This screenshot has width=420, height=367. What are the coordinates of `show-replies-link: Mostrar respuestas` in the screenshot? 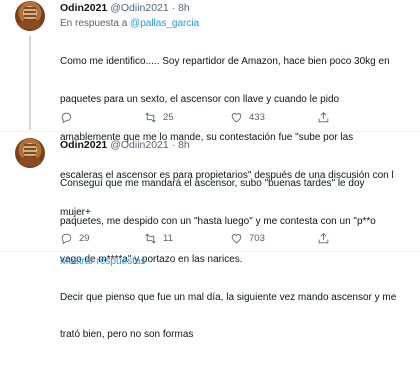 It's located at (103, 261).